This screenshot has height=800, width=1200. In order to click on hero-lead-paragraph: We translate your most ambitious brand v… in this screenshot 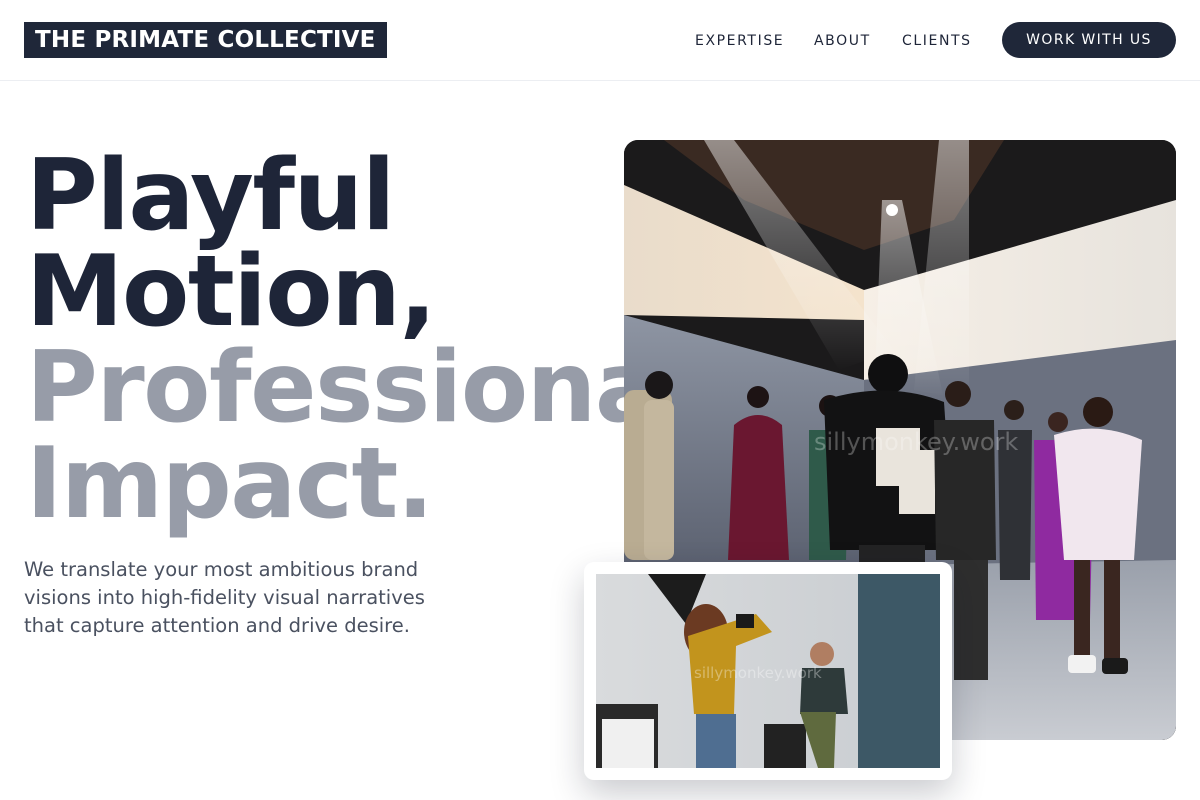, I will do `click(224, 597)`.